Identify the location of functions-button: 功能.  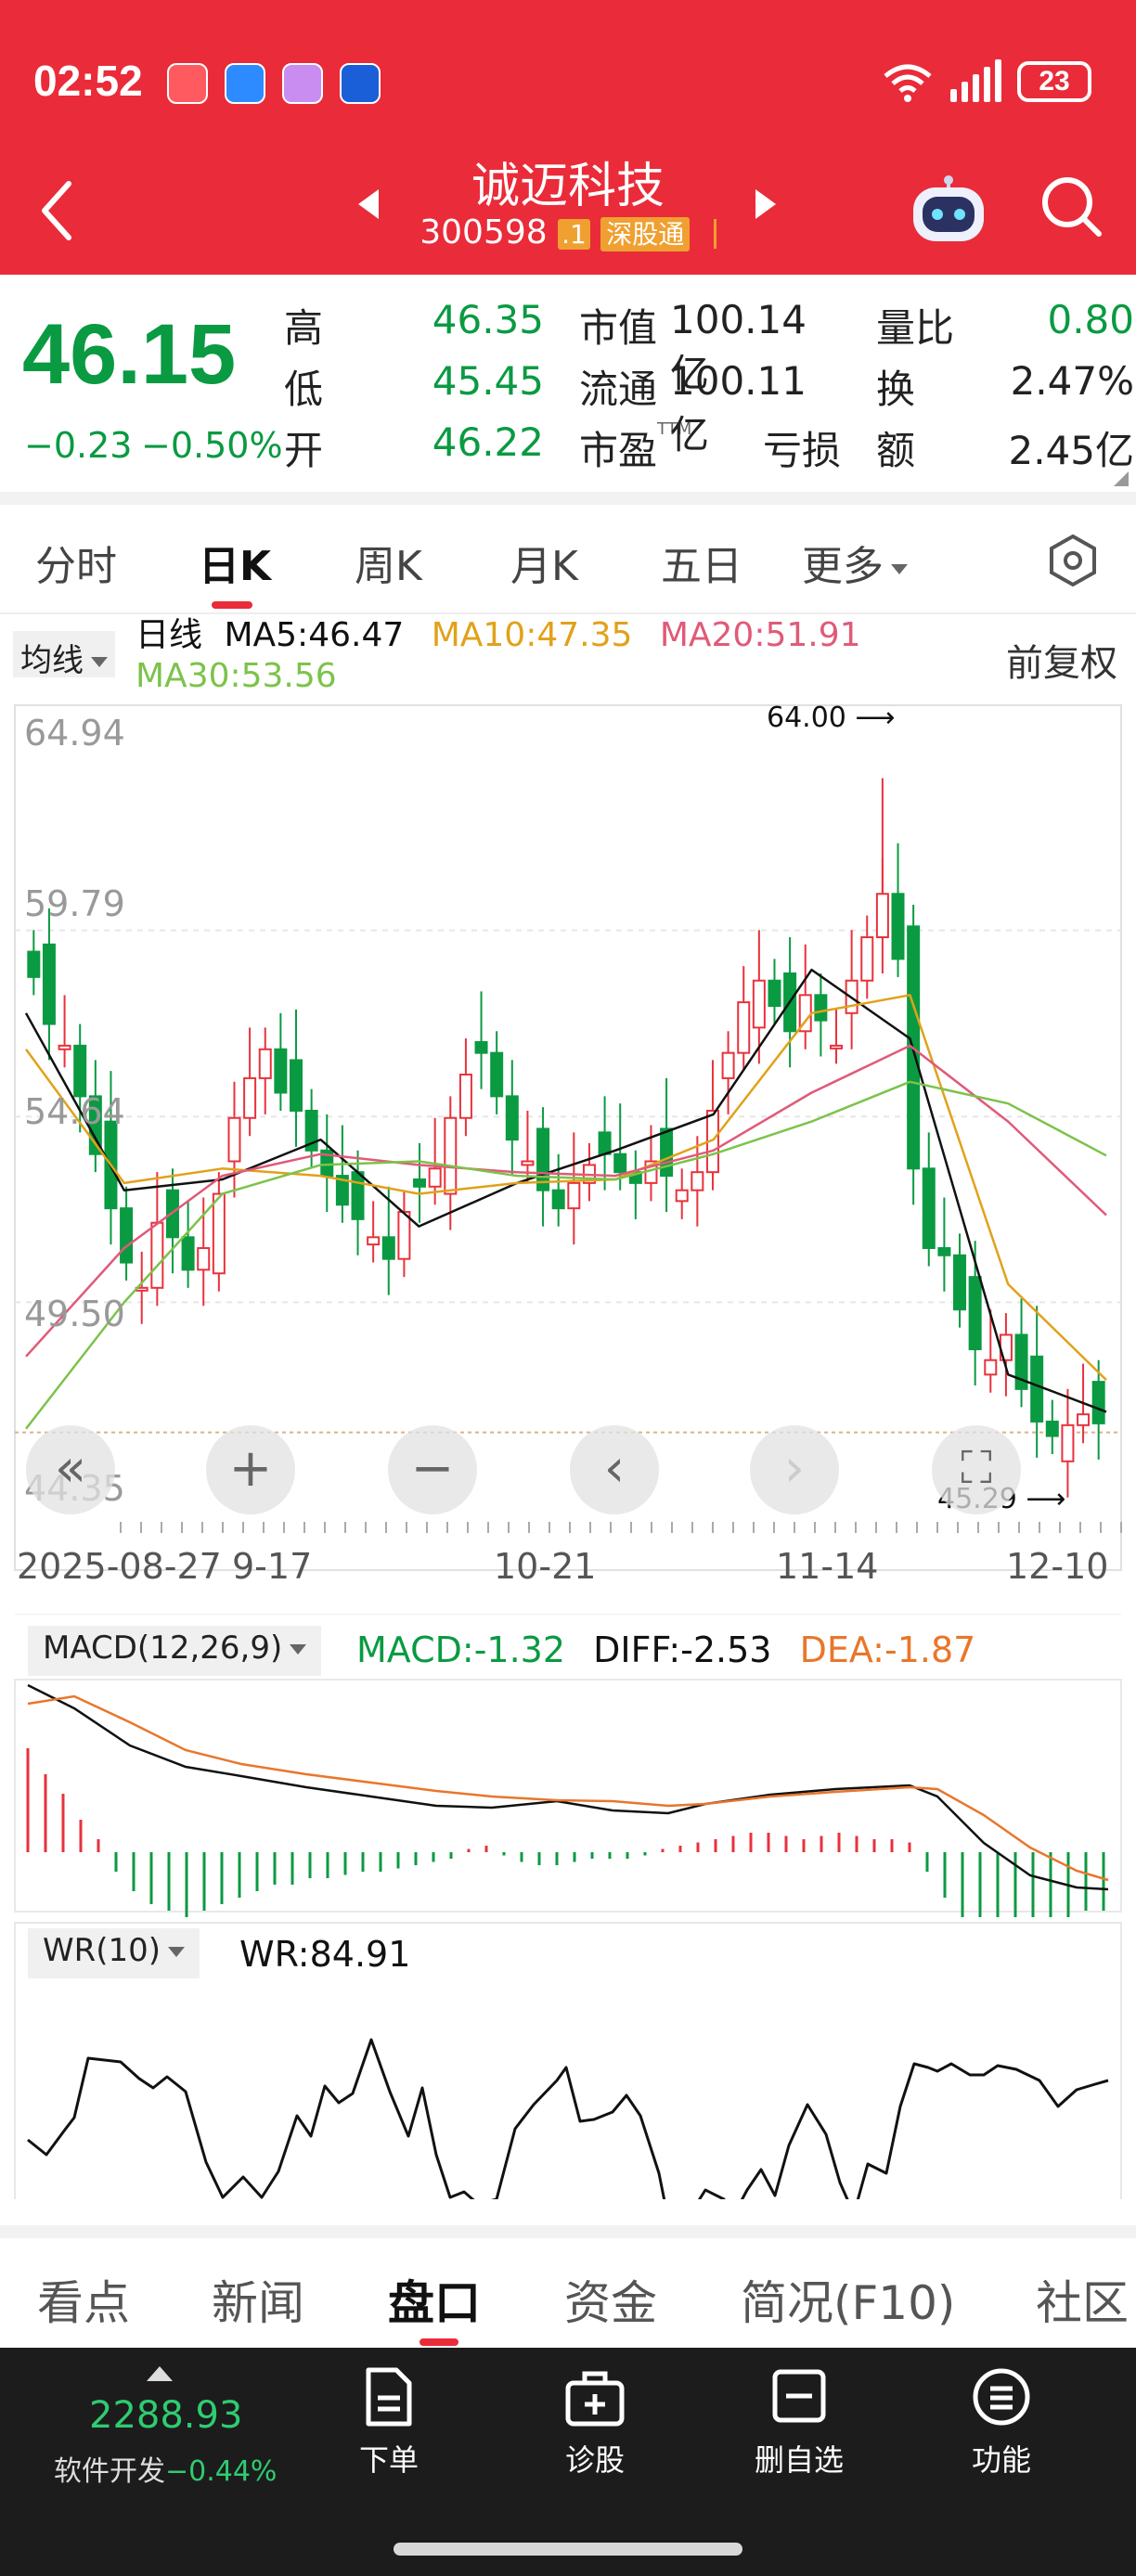
(1001, 2423).